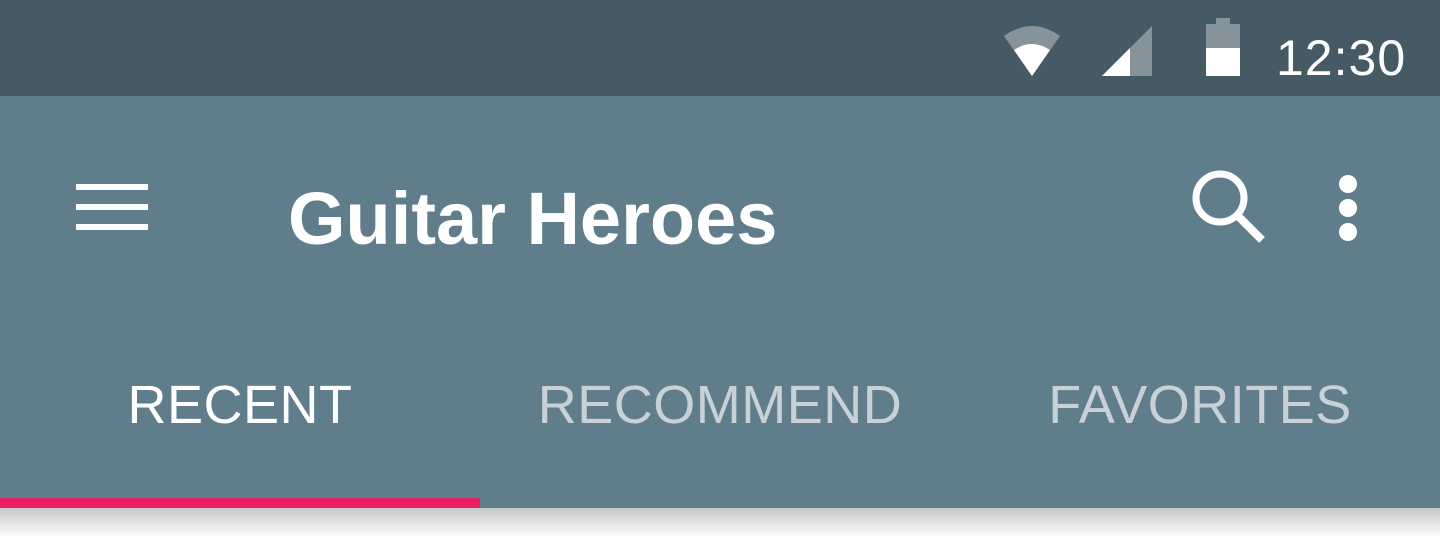  Describe the element at coordinates (720, 405) in the screenshot. I see `tab-recommend: RECOMMEND` at that location.